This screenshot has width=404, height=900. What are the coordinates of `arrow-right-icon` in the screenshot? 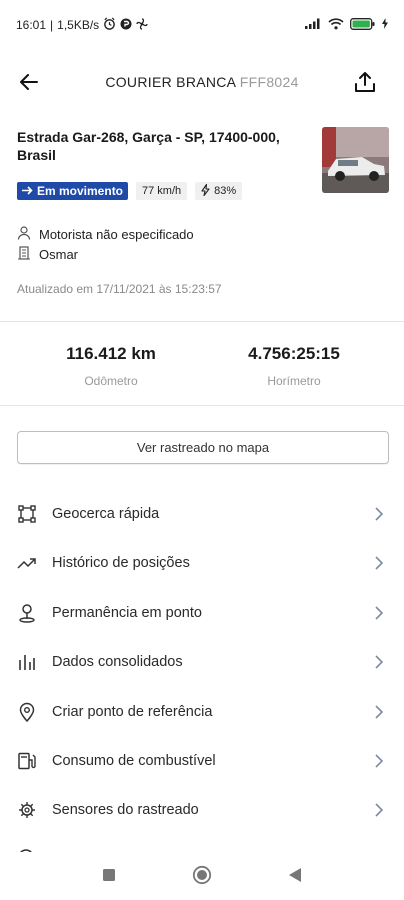 It's located at (27, 191).